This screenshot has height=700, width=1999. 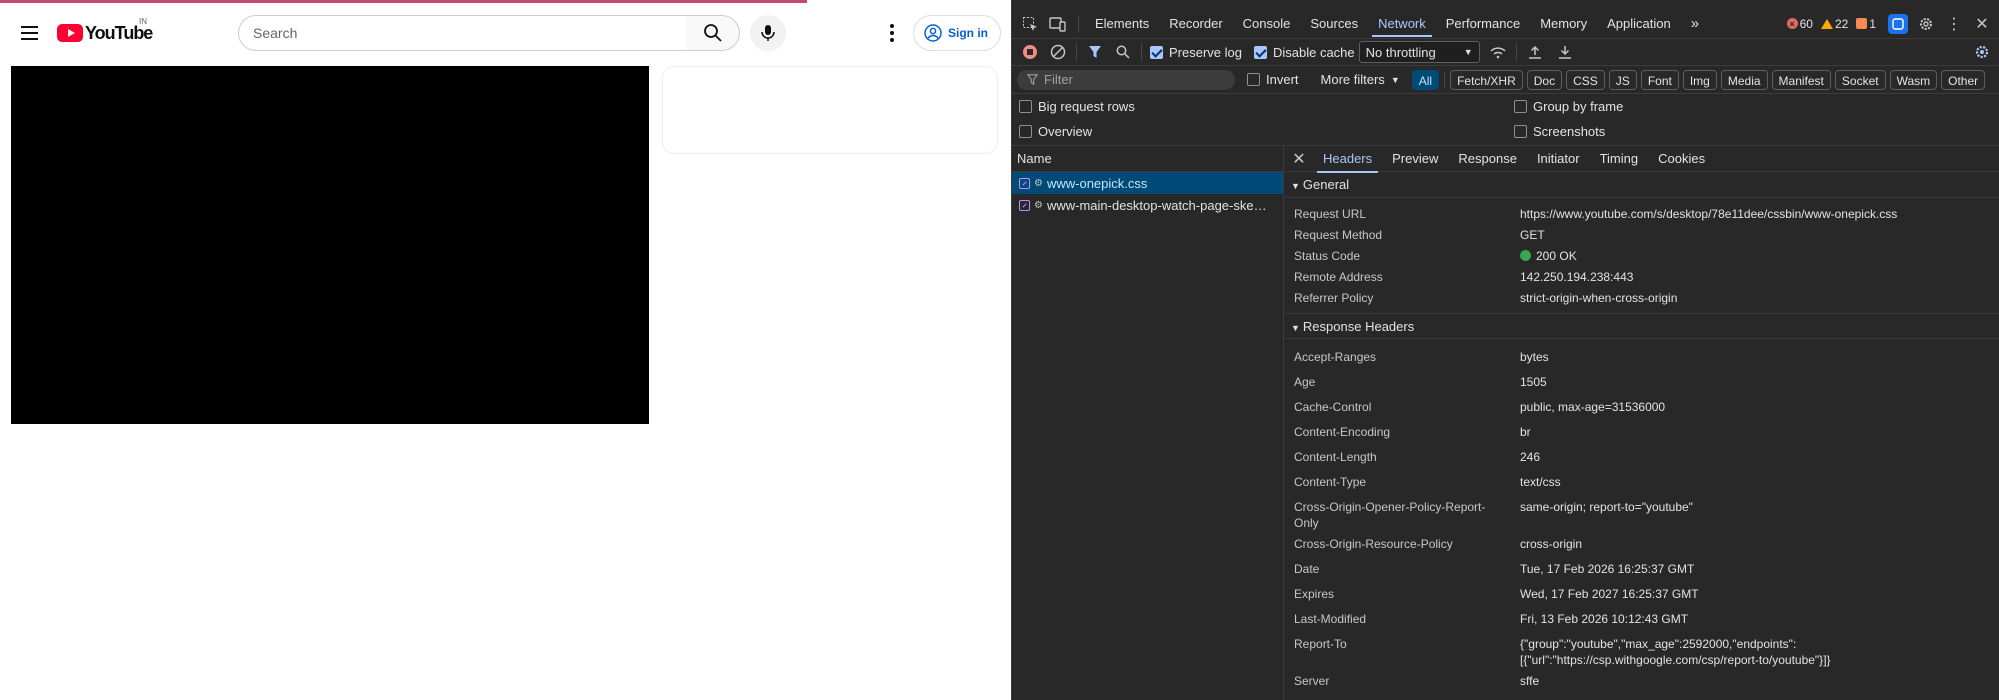 I want to click on device-toolbar-icon, so click(x=1058, y=24).